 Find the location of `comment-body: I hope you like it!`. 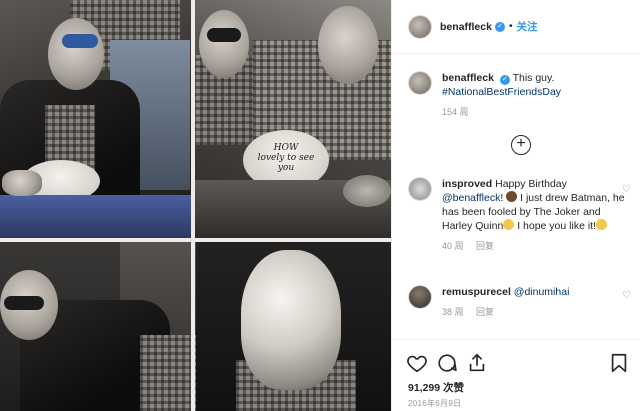

comment-body: I hope you like it! is located at coordinates (555, 226).